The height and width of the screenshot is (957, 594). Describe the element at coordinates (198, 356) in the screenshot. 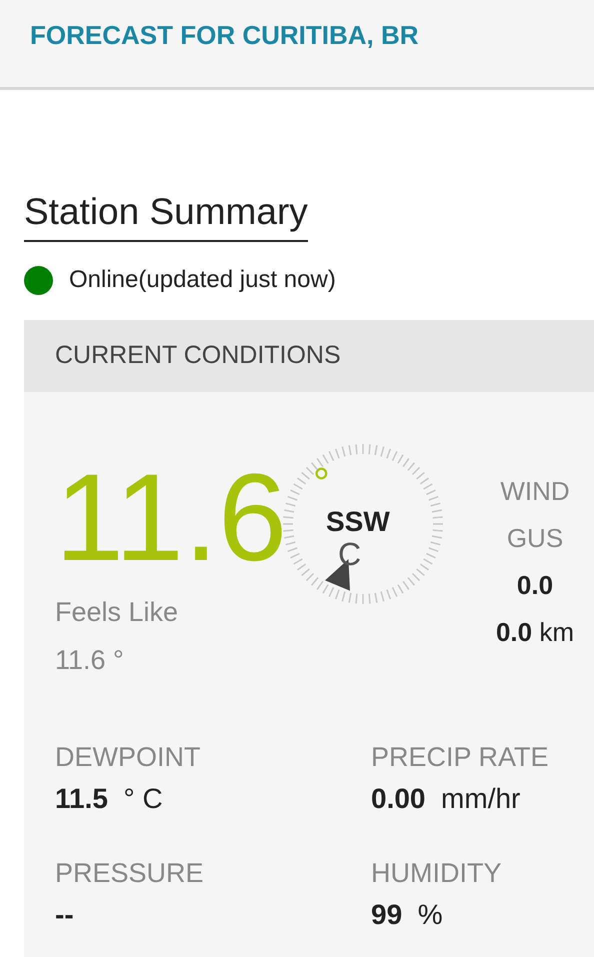

I see `card-title: CURRENT CONDITIONS` at that location.